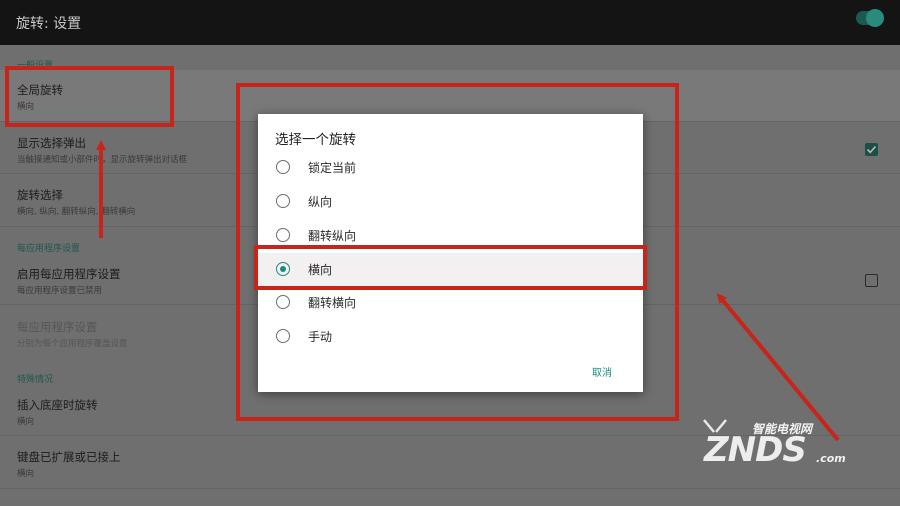 The width and height of the screenshot is (900, 506). Describe the element at coordinates (76, 212) in the screenshot. I see `pref-summary: 横向, 纵向, 翻转纵向, 翻转横向` at that location.